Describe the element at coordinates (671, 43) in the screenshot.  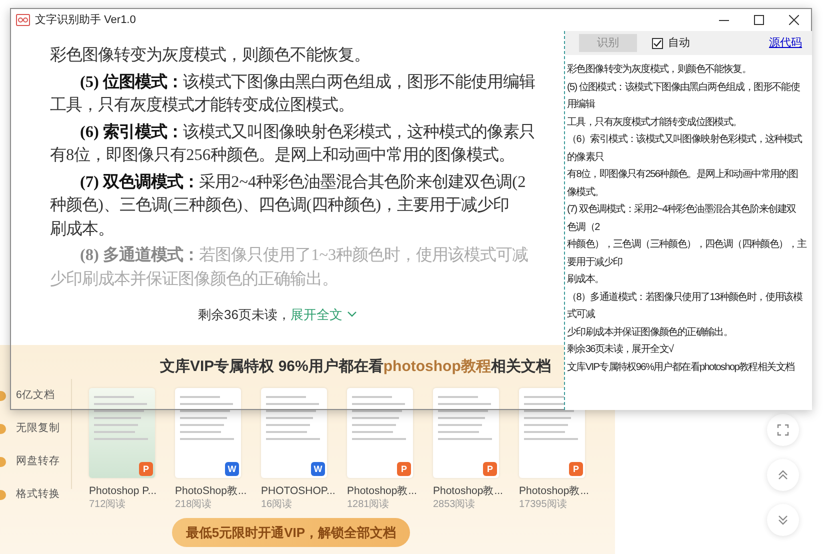
I see `auto-checkbox: 自动` at that location.